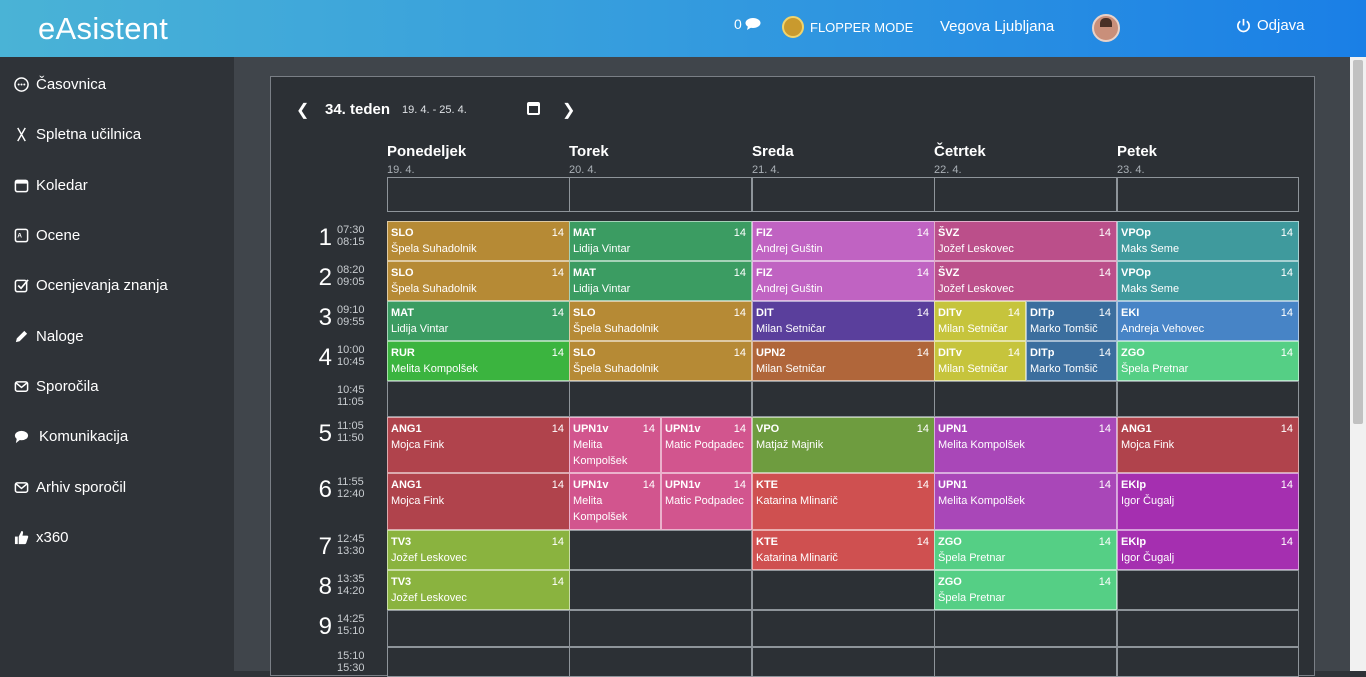 This screenshot has height=677, width=1366. I want to click on sidebar-item-3: Koledar, so click(51, 185).